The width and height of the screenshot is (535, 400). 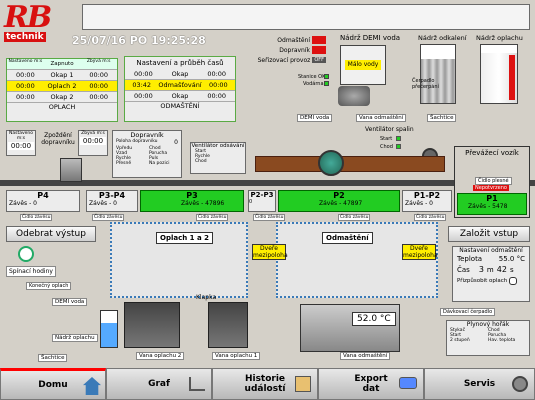 What do you see at coordinates (26, 254) in the screenshot?
I see `spinaci-icon` at bounding box center [26, 254].